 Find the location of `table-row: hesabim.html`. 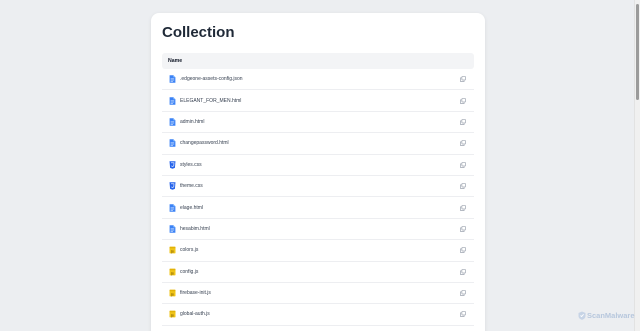

table-row: hesabim.html is located at coordinates (318, 230).